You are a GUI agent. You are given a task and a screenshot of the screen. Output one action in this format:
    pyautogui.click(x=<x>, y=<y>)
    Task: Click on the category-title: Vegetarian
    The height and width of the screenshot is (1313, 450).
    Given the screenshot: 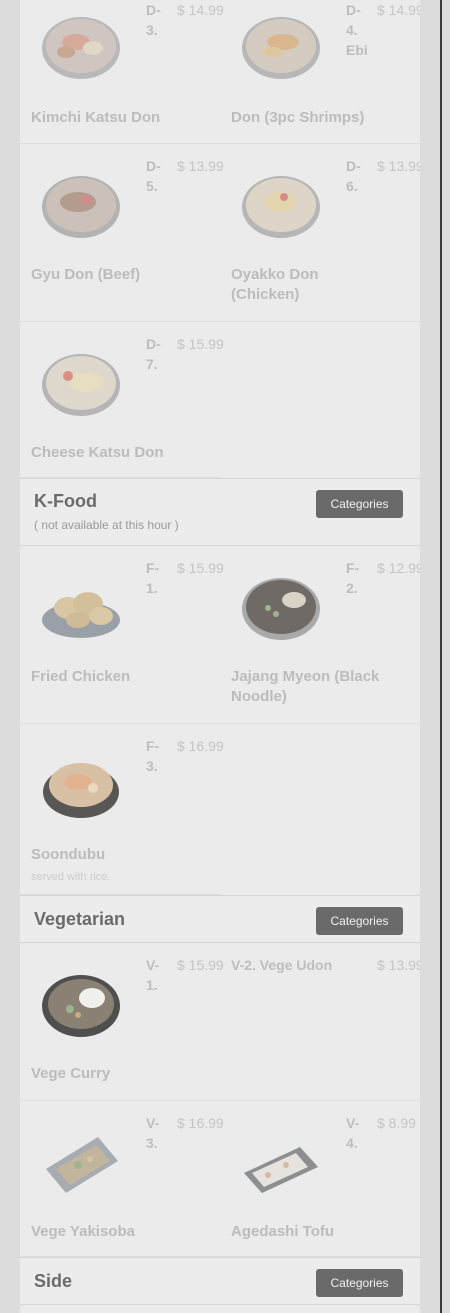 What is the action you would take?
    pyautogui.click(x=80, y=919)
    